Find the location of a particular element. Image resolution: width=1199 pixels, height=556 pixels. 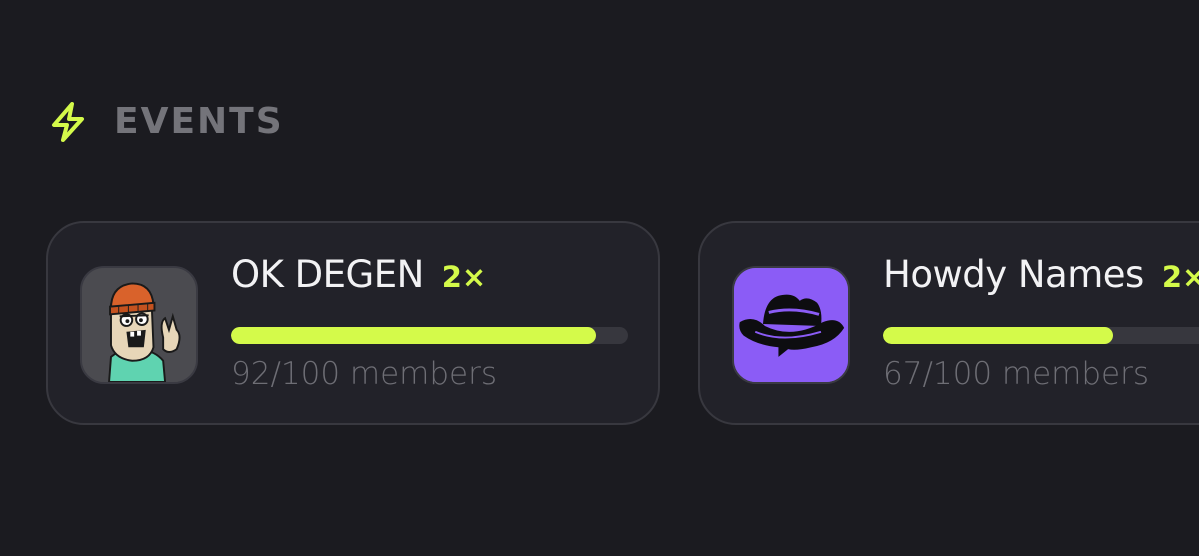

cowboy-hat-avatar is located at coordinates (791, 325).